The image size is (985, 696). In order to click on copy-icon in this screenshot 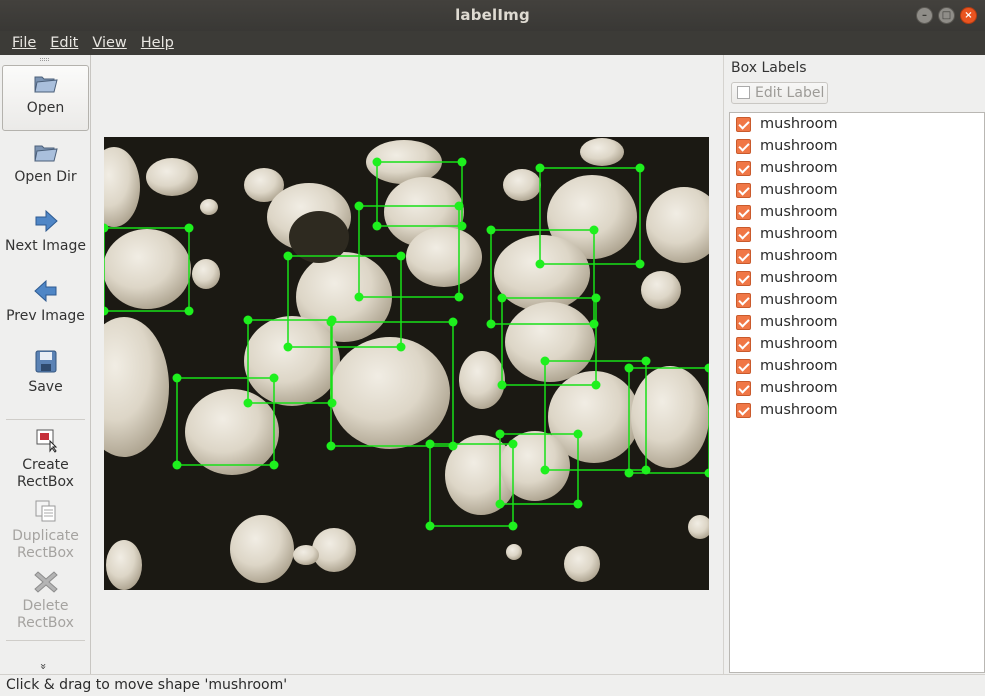, I will do `click(45, 511)`.